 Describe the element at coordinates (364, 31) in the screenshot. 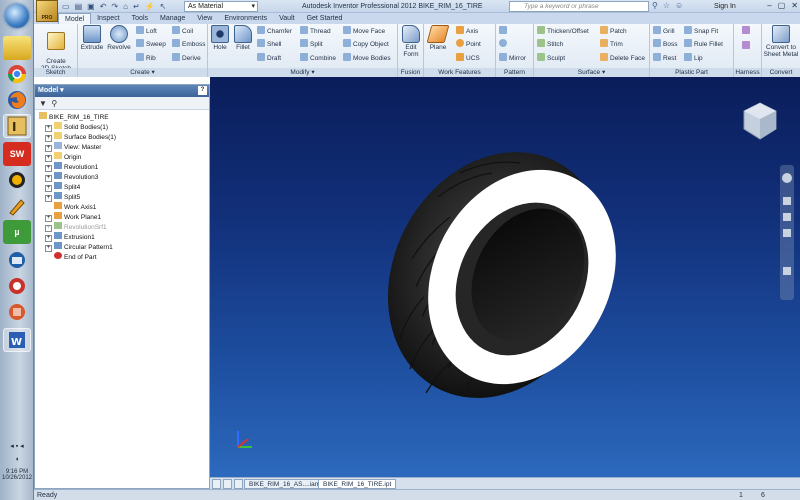

I see `move-face-button: Move Face` at that location.